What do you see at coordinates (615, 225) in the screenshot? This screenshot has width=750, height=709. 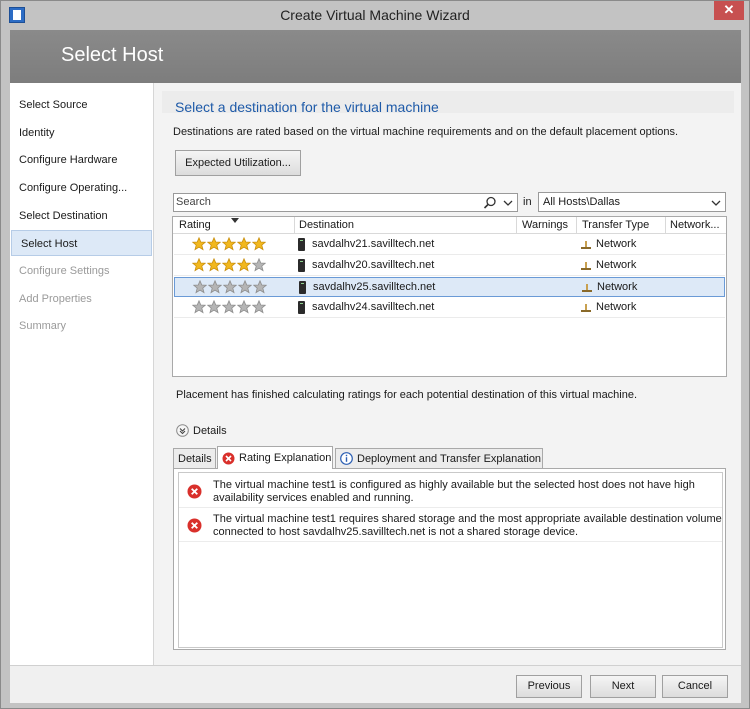 I see `column-header-transfer-type: Transfer Type` at bounding box center [615, 225].